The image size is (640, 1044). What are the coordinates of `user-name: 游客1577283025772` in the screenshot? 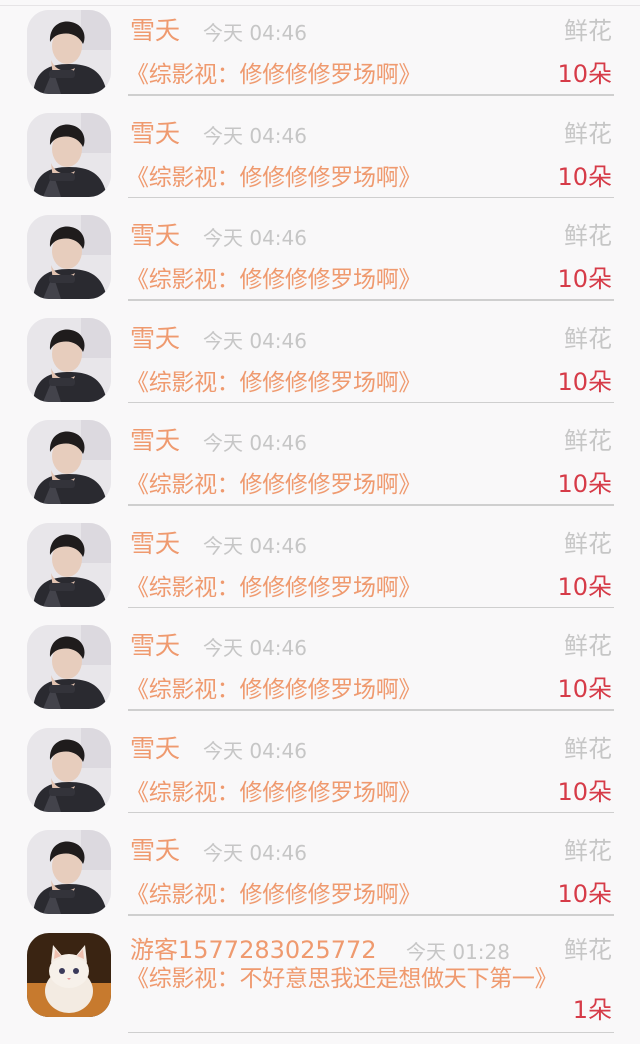 It's located at (253, 950).